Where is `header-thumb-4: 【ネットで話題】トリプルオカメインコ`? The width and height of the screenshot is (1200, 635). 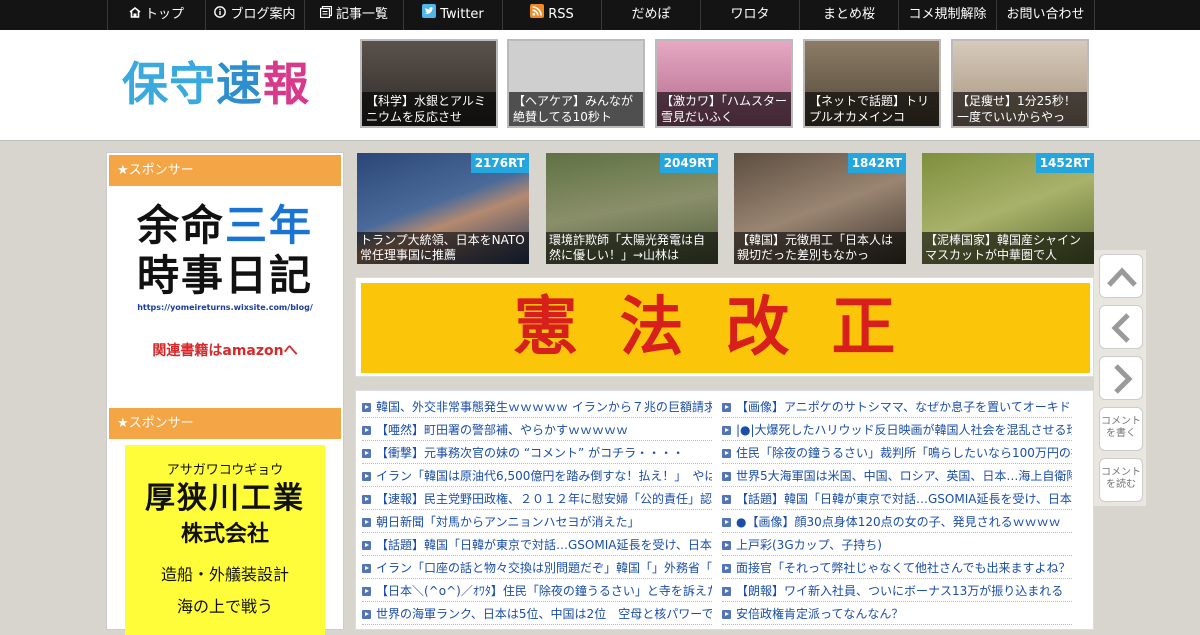
header-thumb-4: 【ネットで話題】トリプルオカメインコ is located at coordinates (872, 83).